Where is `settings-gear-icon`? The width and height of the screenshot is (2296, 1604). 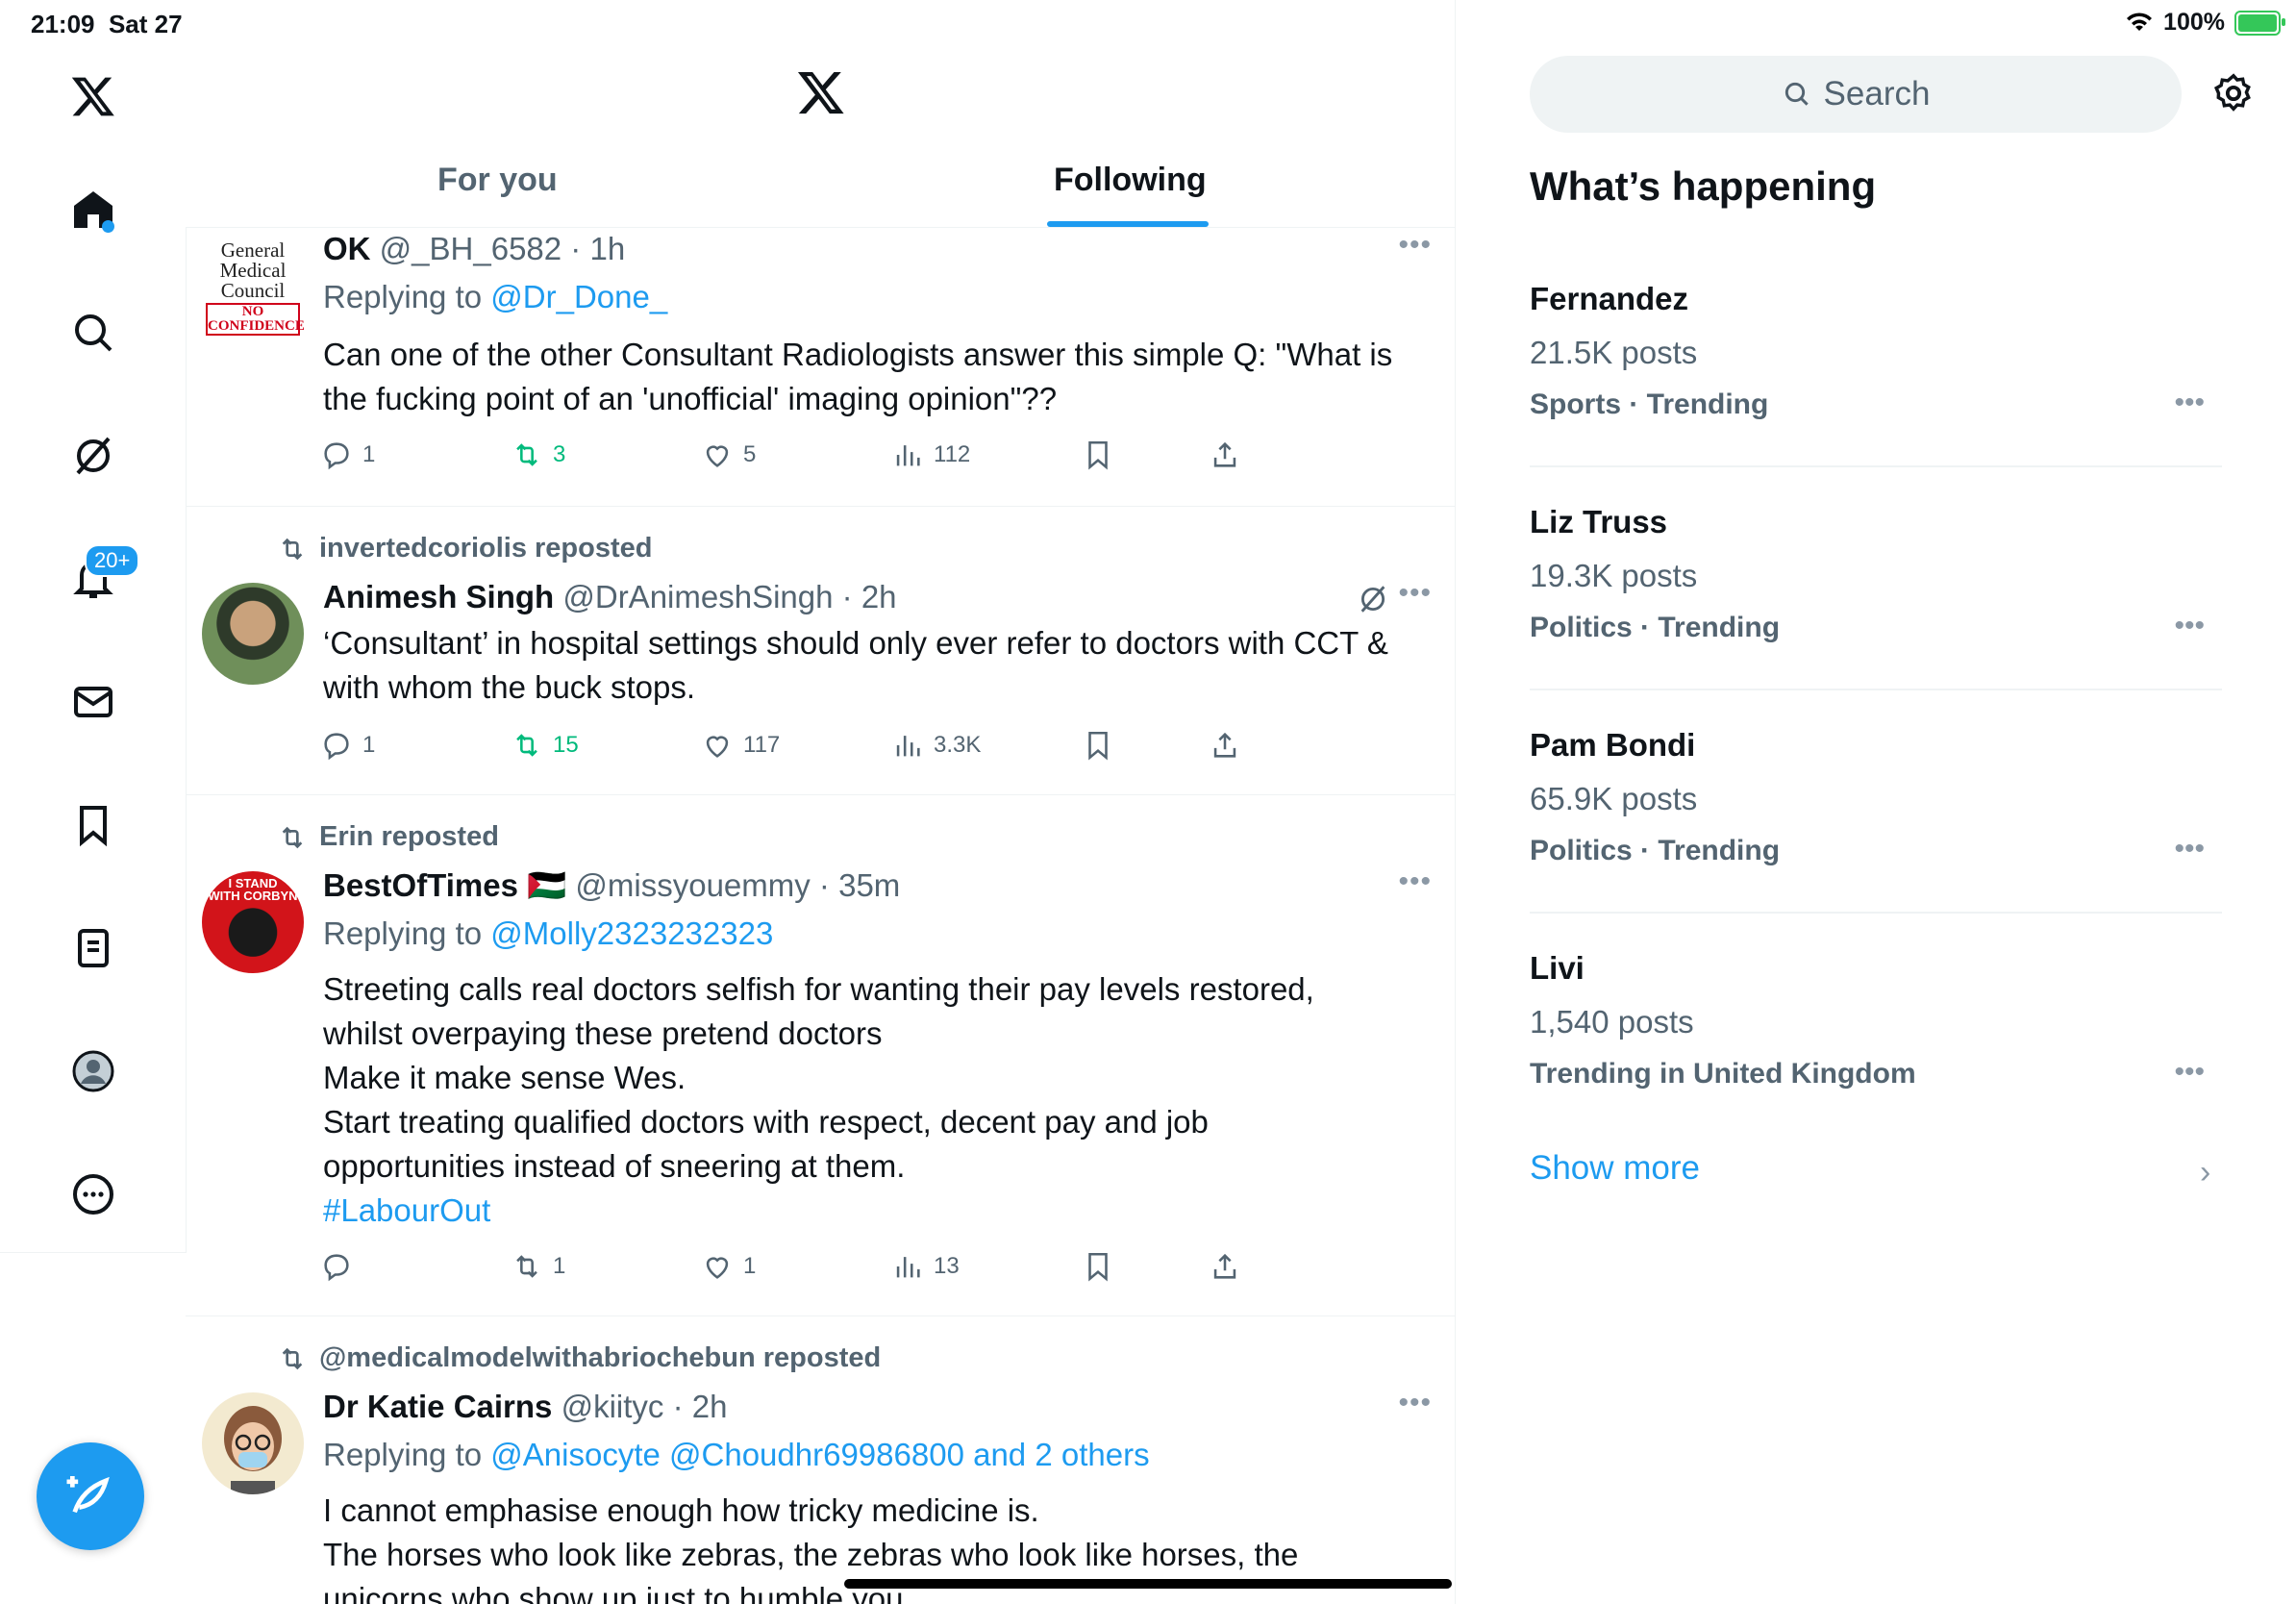
settings-gear-icon is located at coordinates (2233, 93).